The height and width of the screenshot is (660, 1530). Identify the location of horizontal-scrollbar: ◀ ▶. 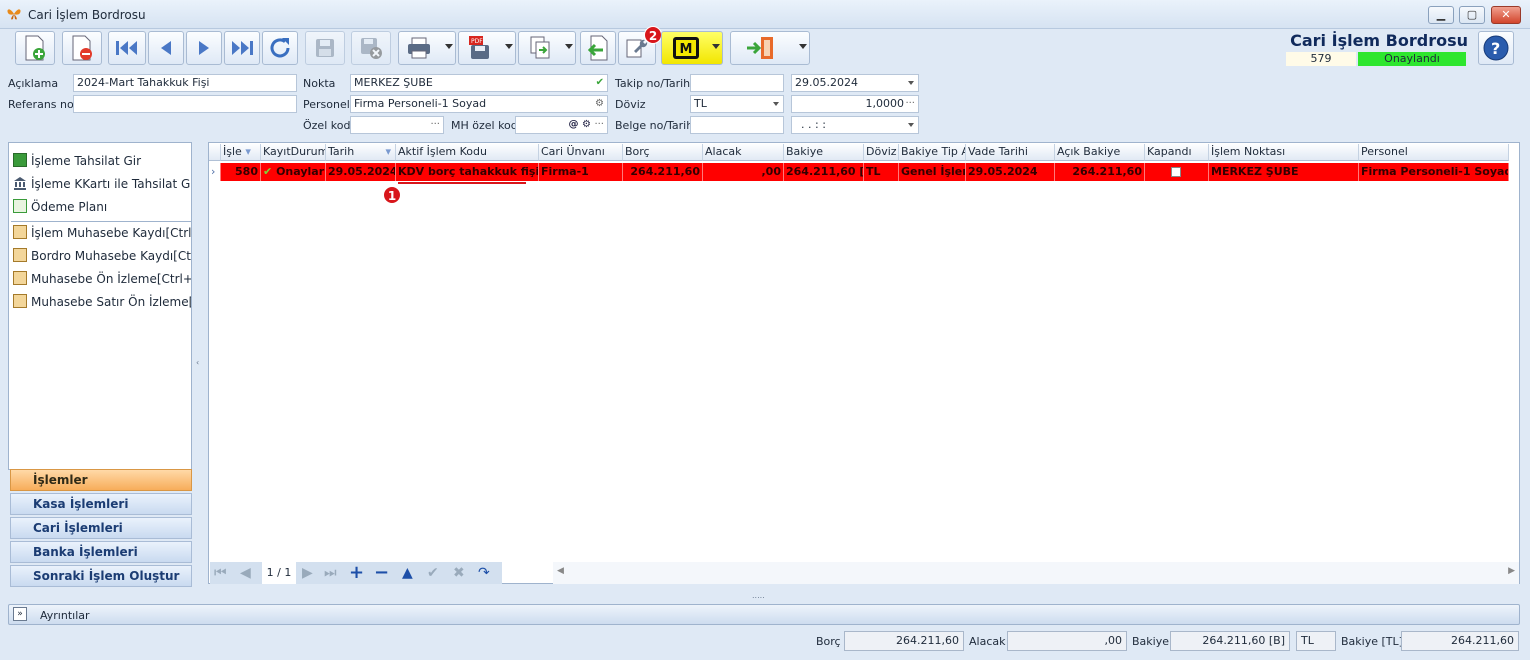
(1036, 573).